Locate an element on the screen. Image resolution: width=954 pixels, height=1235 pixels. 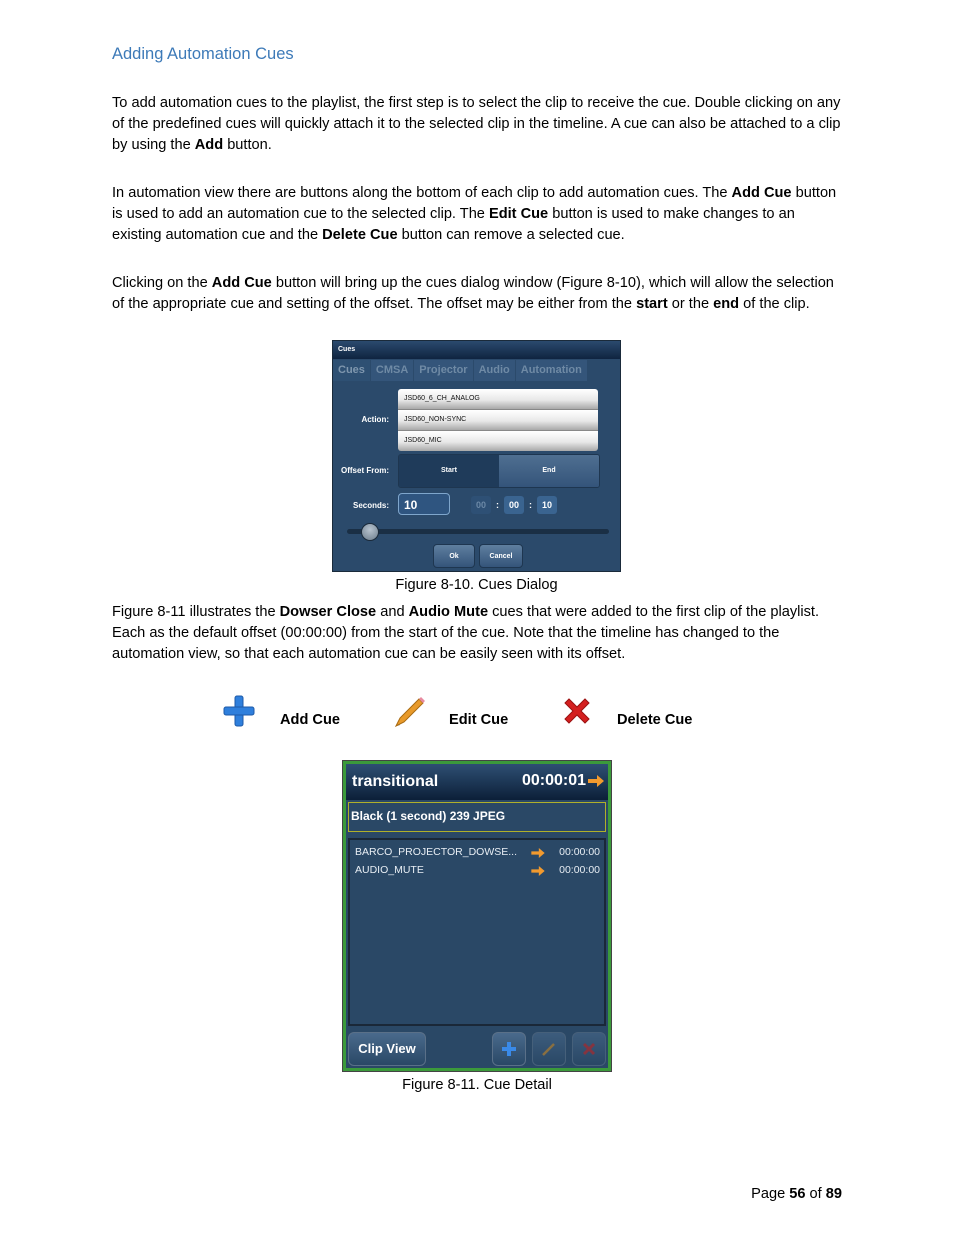
delete-cue-button is located at coordinates (589, 1049).